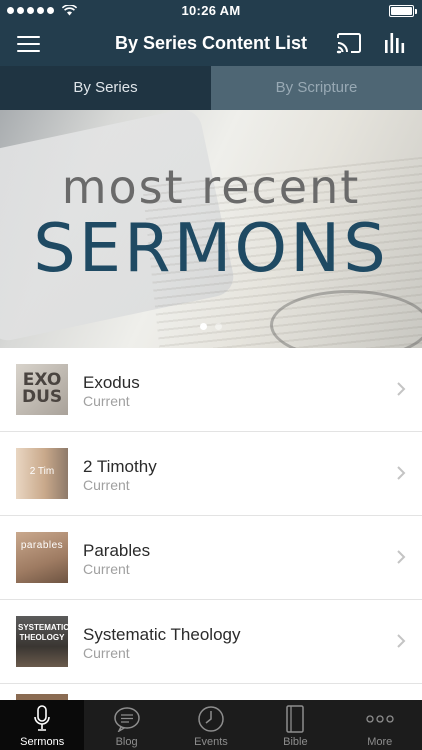 The width and height of the screenshot is (422, 750). Describe the element at coordinates (126, 742) in the screenshot. I see `tab-label: Blog` at that location.